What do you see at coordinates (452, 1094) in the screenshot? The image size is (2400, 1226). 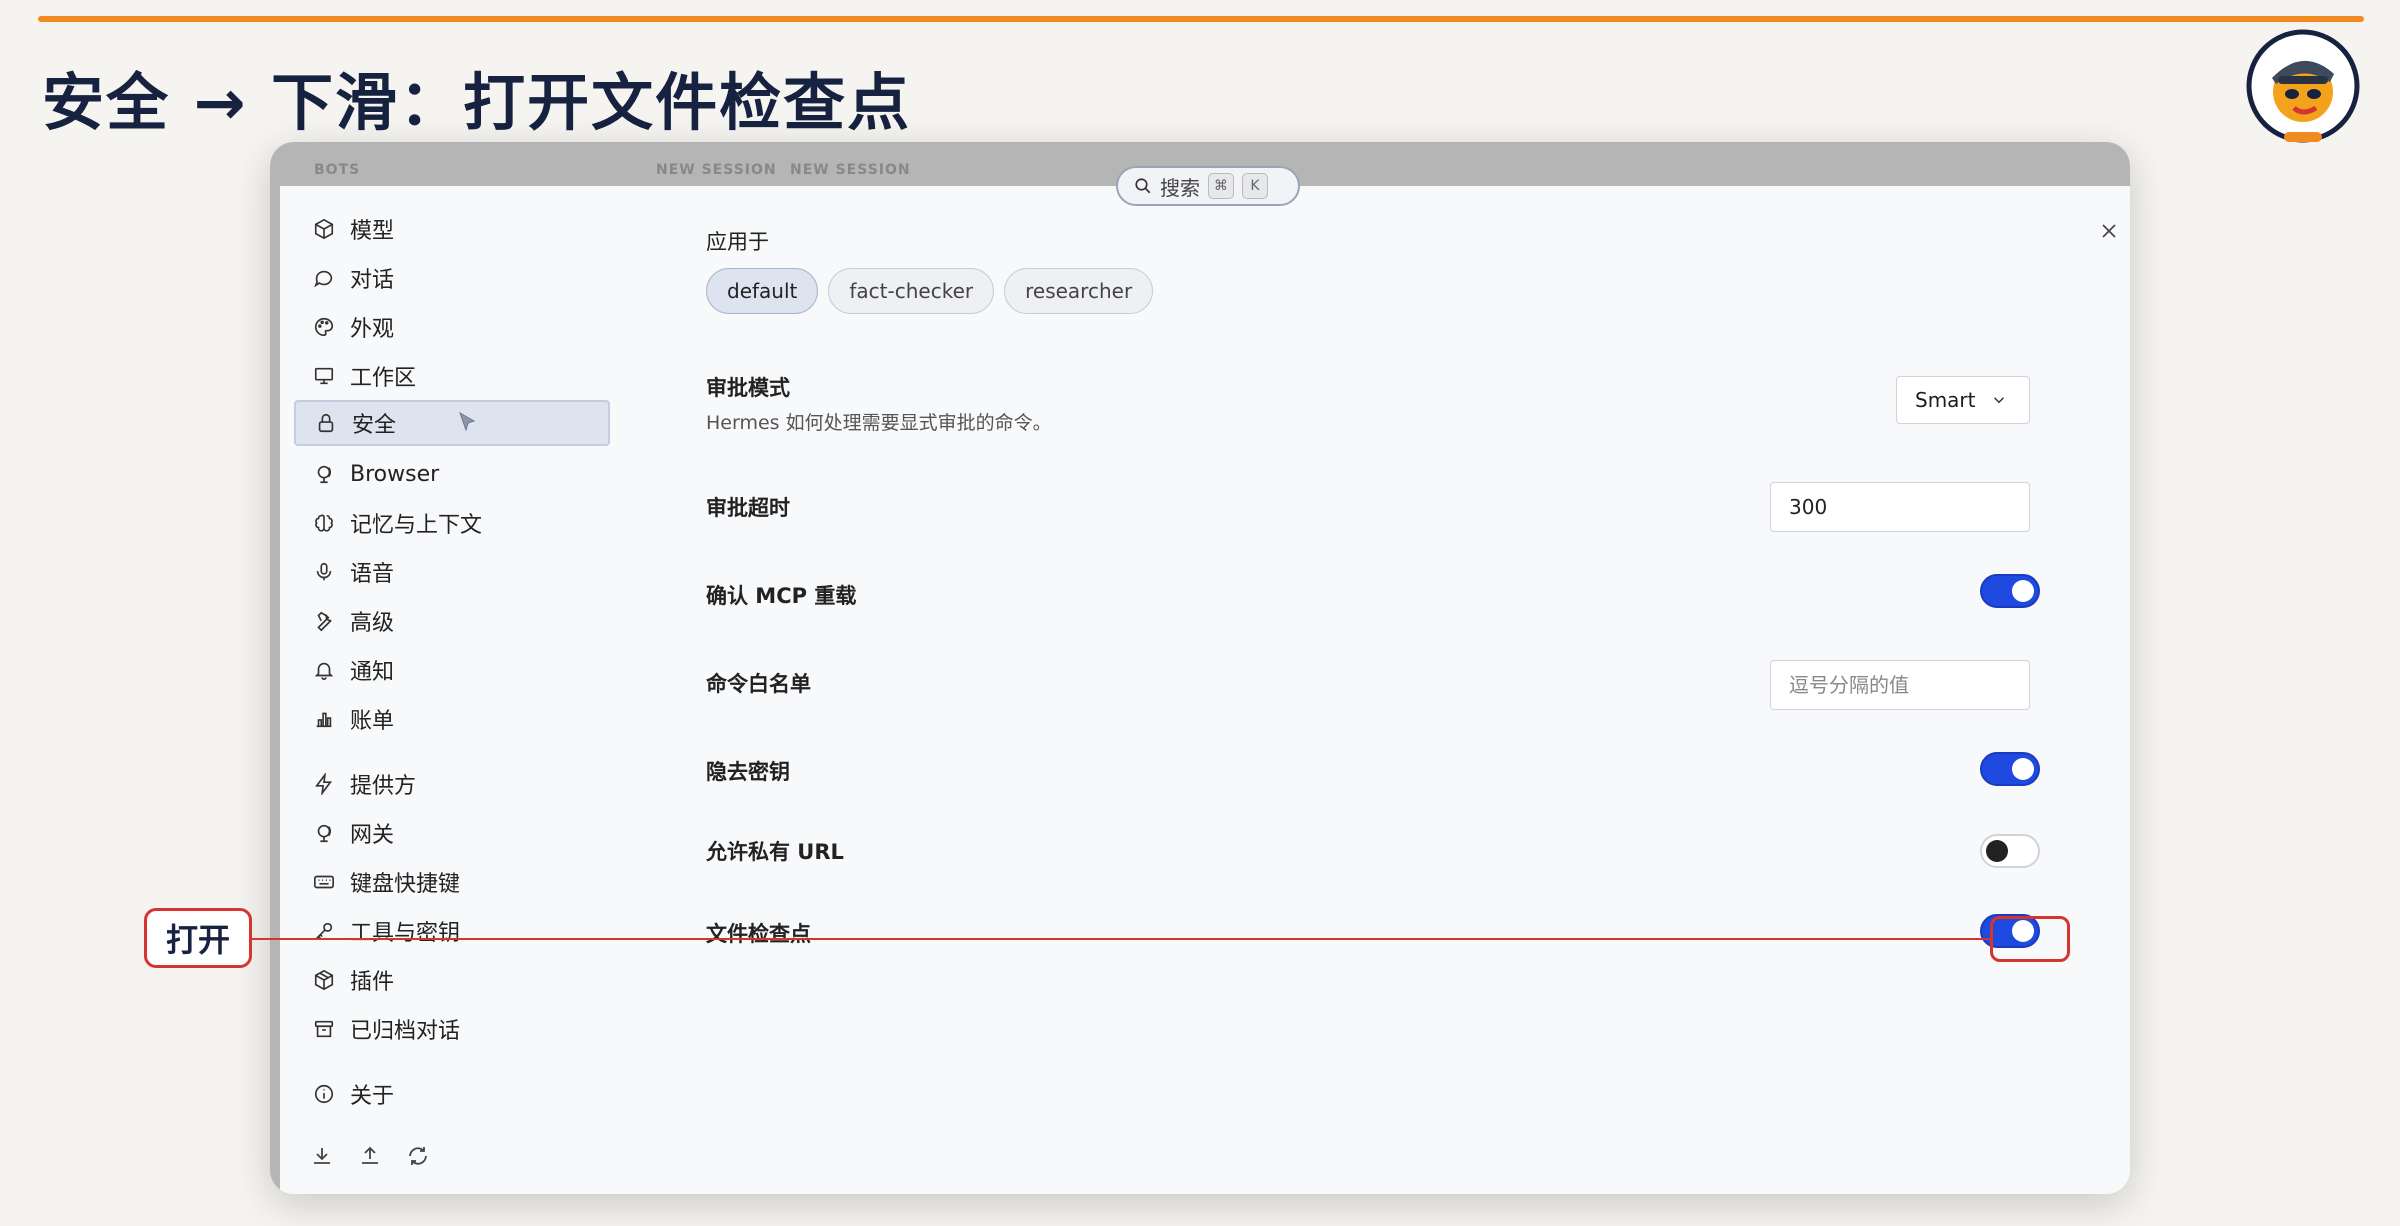 I see `sidebar-item-about: 关于` at bounding box center [452, 1094].